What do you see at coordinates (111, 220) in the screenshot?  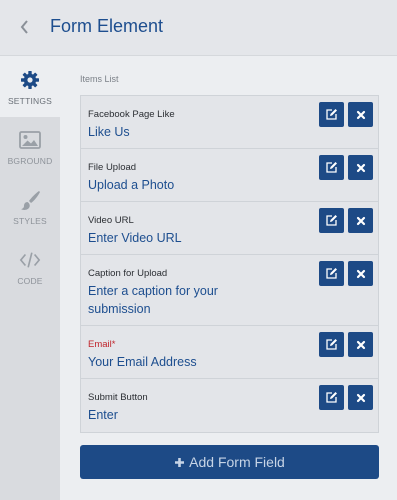 I see `item-label: Video URL` at bounding box center [111, 220].